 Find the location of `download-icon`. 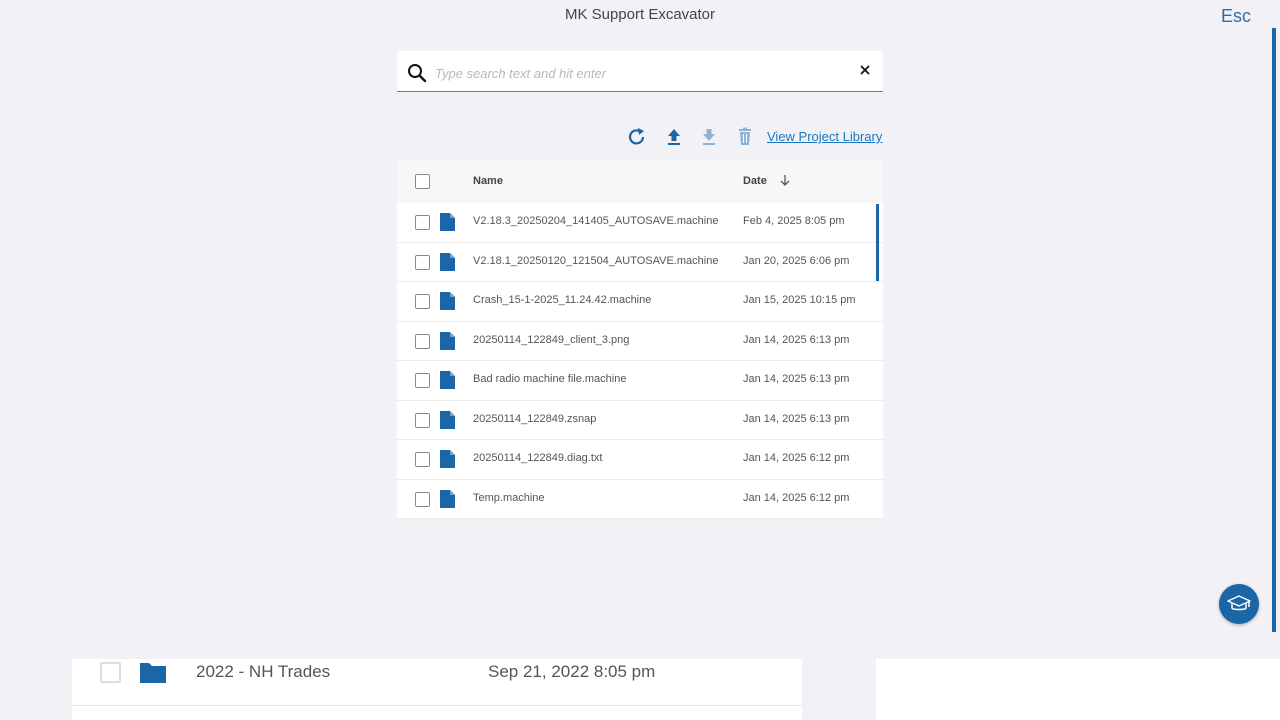

download-icon is located at coordinates (709, 137).